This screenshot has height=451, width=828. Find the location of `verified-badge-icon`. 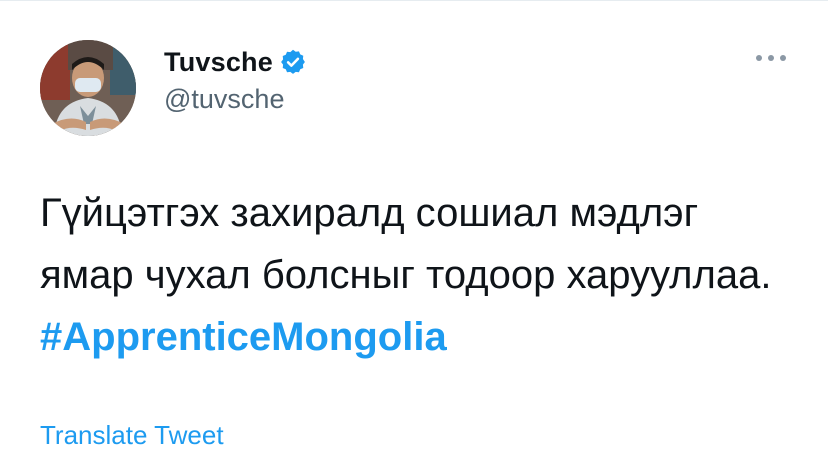

verified-badge-icon is located at coordinates (293, 62).